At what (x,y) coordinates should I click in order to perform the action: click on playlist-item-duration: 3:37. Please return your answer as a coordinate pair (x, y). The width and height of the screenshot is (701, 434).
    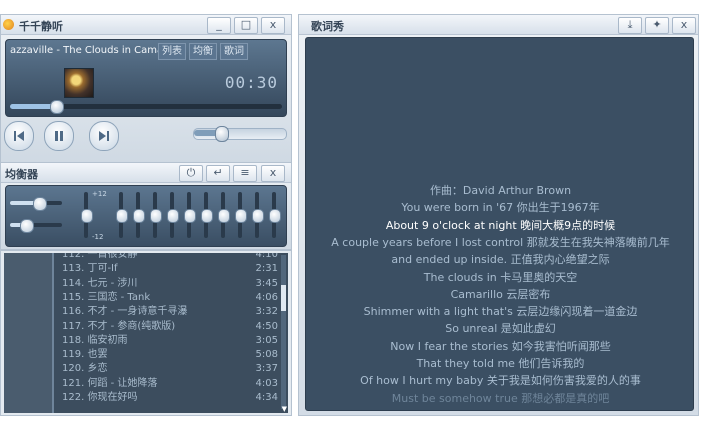
    Looking at the image, I should click on (266, 369).